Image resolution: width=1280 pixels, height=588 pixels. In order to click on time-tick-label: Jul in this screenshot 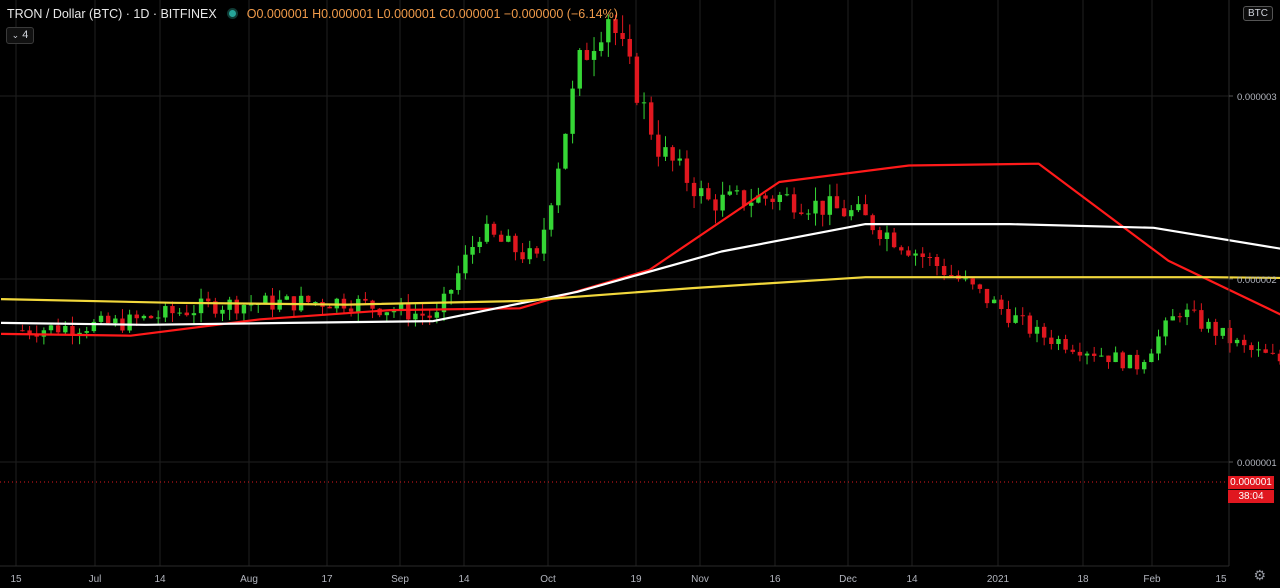, I will do `click(95, 579)`.